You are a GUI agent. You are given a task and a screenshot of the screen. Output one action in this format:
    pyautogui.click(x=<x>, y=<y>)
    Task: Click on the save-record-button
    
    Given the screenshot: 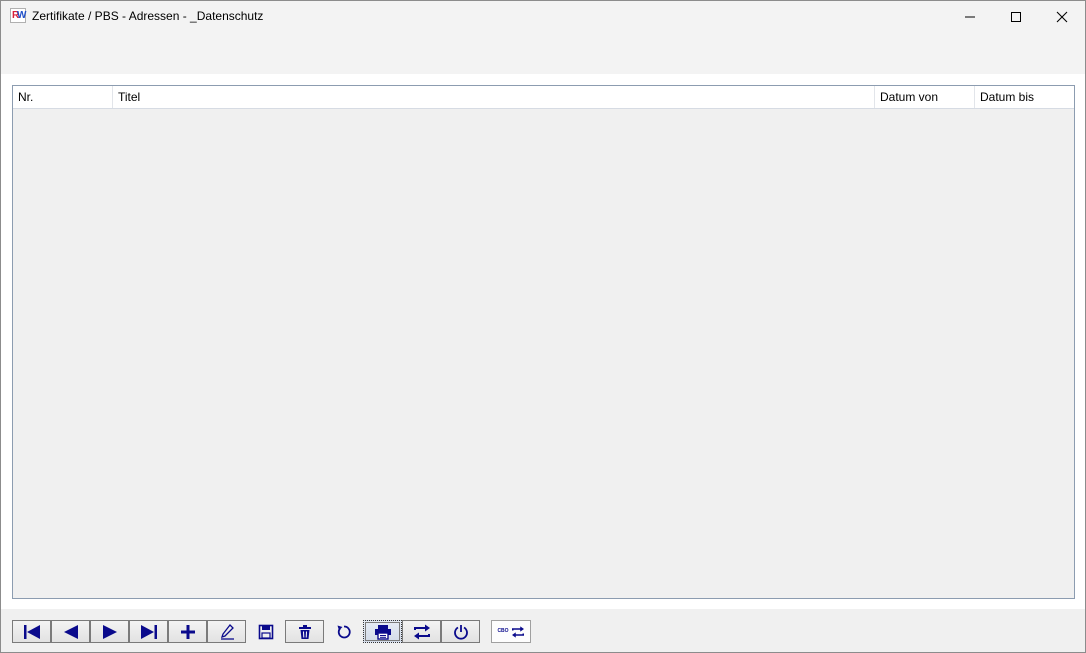 What is the action you would take?
    pyautogui.click(x=265, y=631)
    